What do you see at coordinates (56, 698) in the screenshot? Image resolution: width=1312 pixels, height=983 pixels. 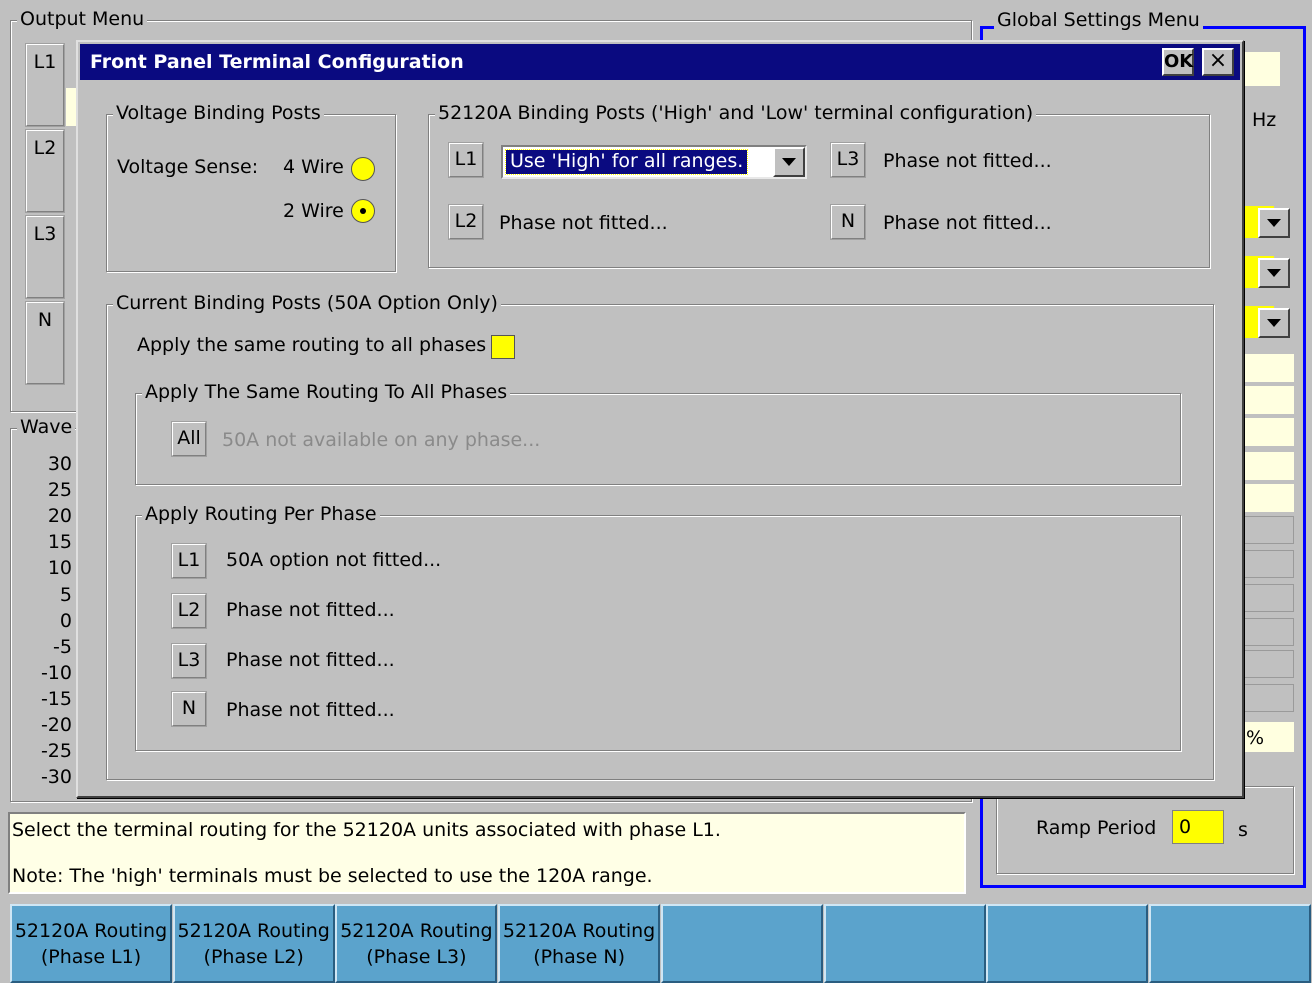 I see `waveform-tick-label: -15` at bounding box center [56, 698].